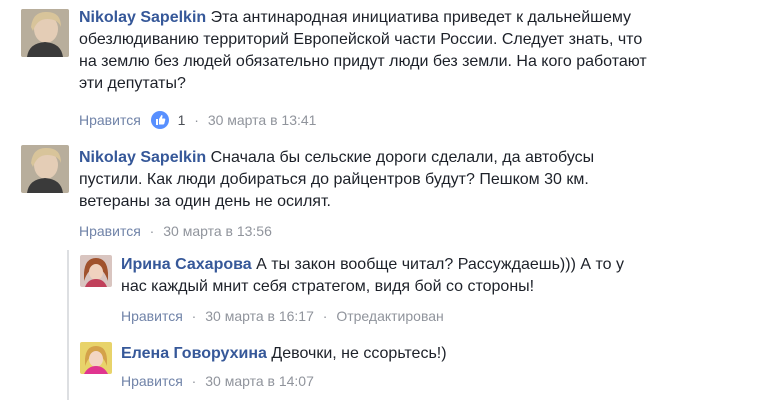  I want to click on reply-text: Елена Говорухина Девочки, не ссорьтесь!), so click(431, 354).